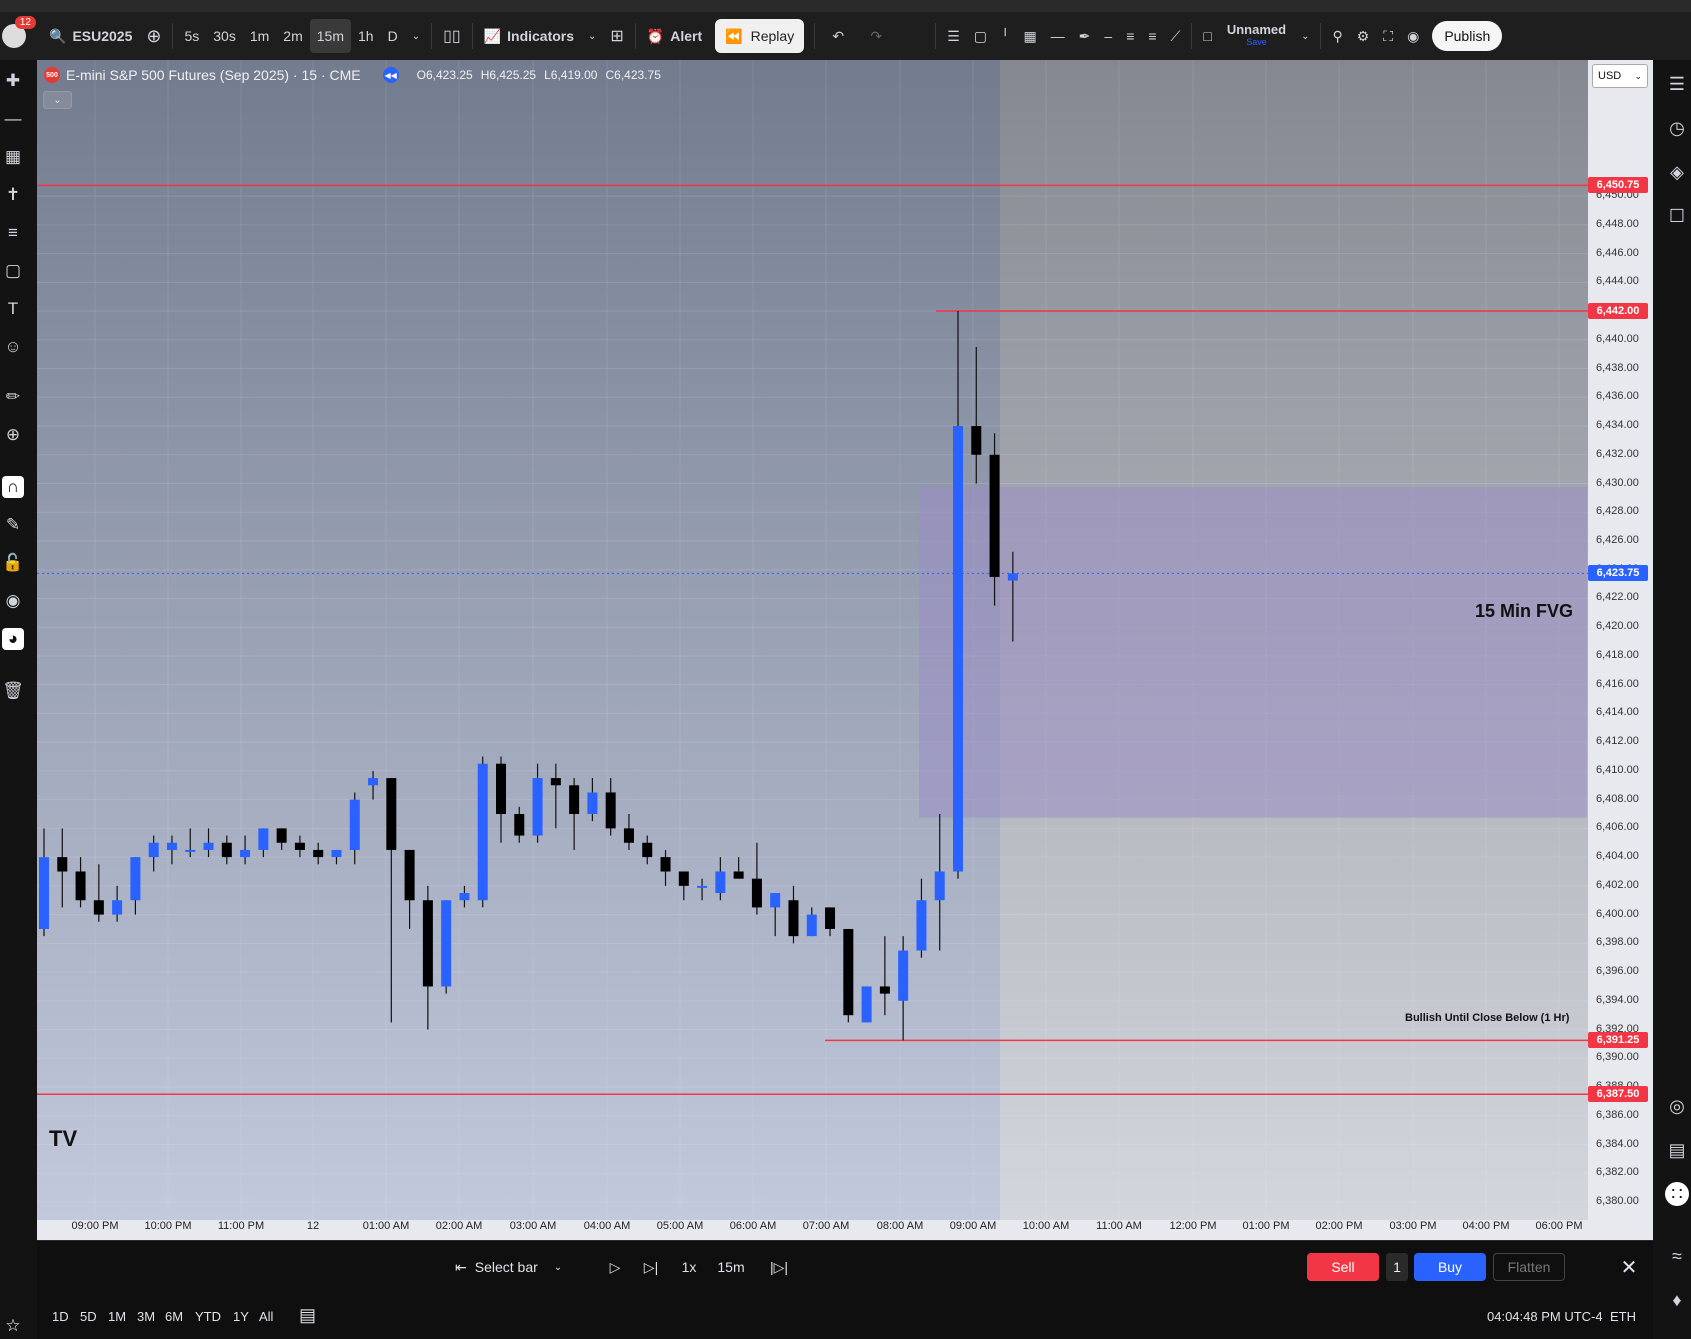 The image size is (1691, 1339). Describe the element at coordinates (1397, 1267) in the screenshot. I see `quantity-field: 1` at that location.